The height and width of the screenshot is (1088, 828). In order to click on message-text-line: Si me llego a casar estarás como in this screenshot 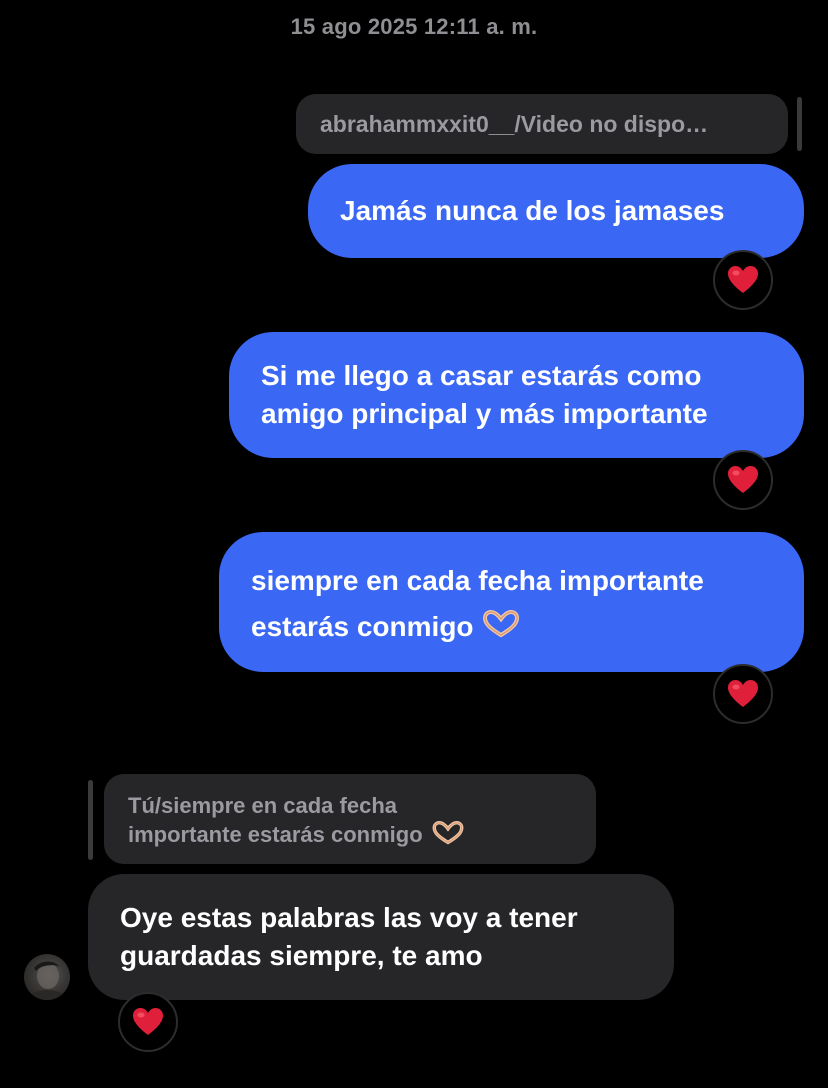, I will do `click(481, 375)`.